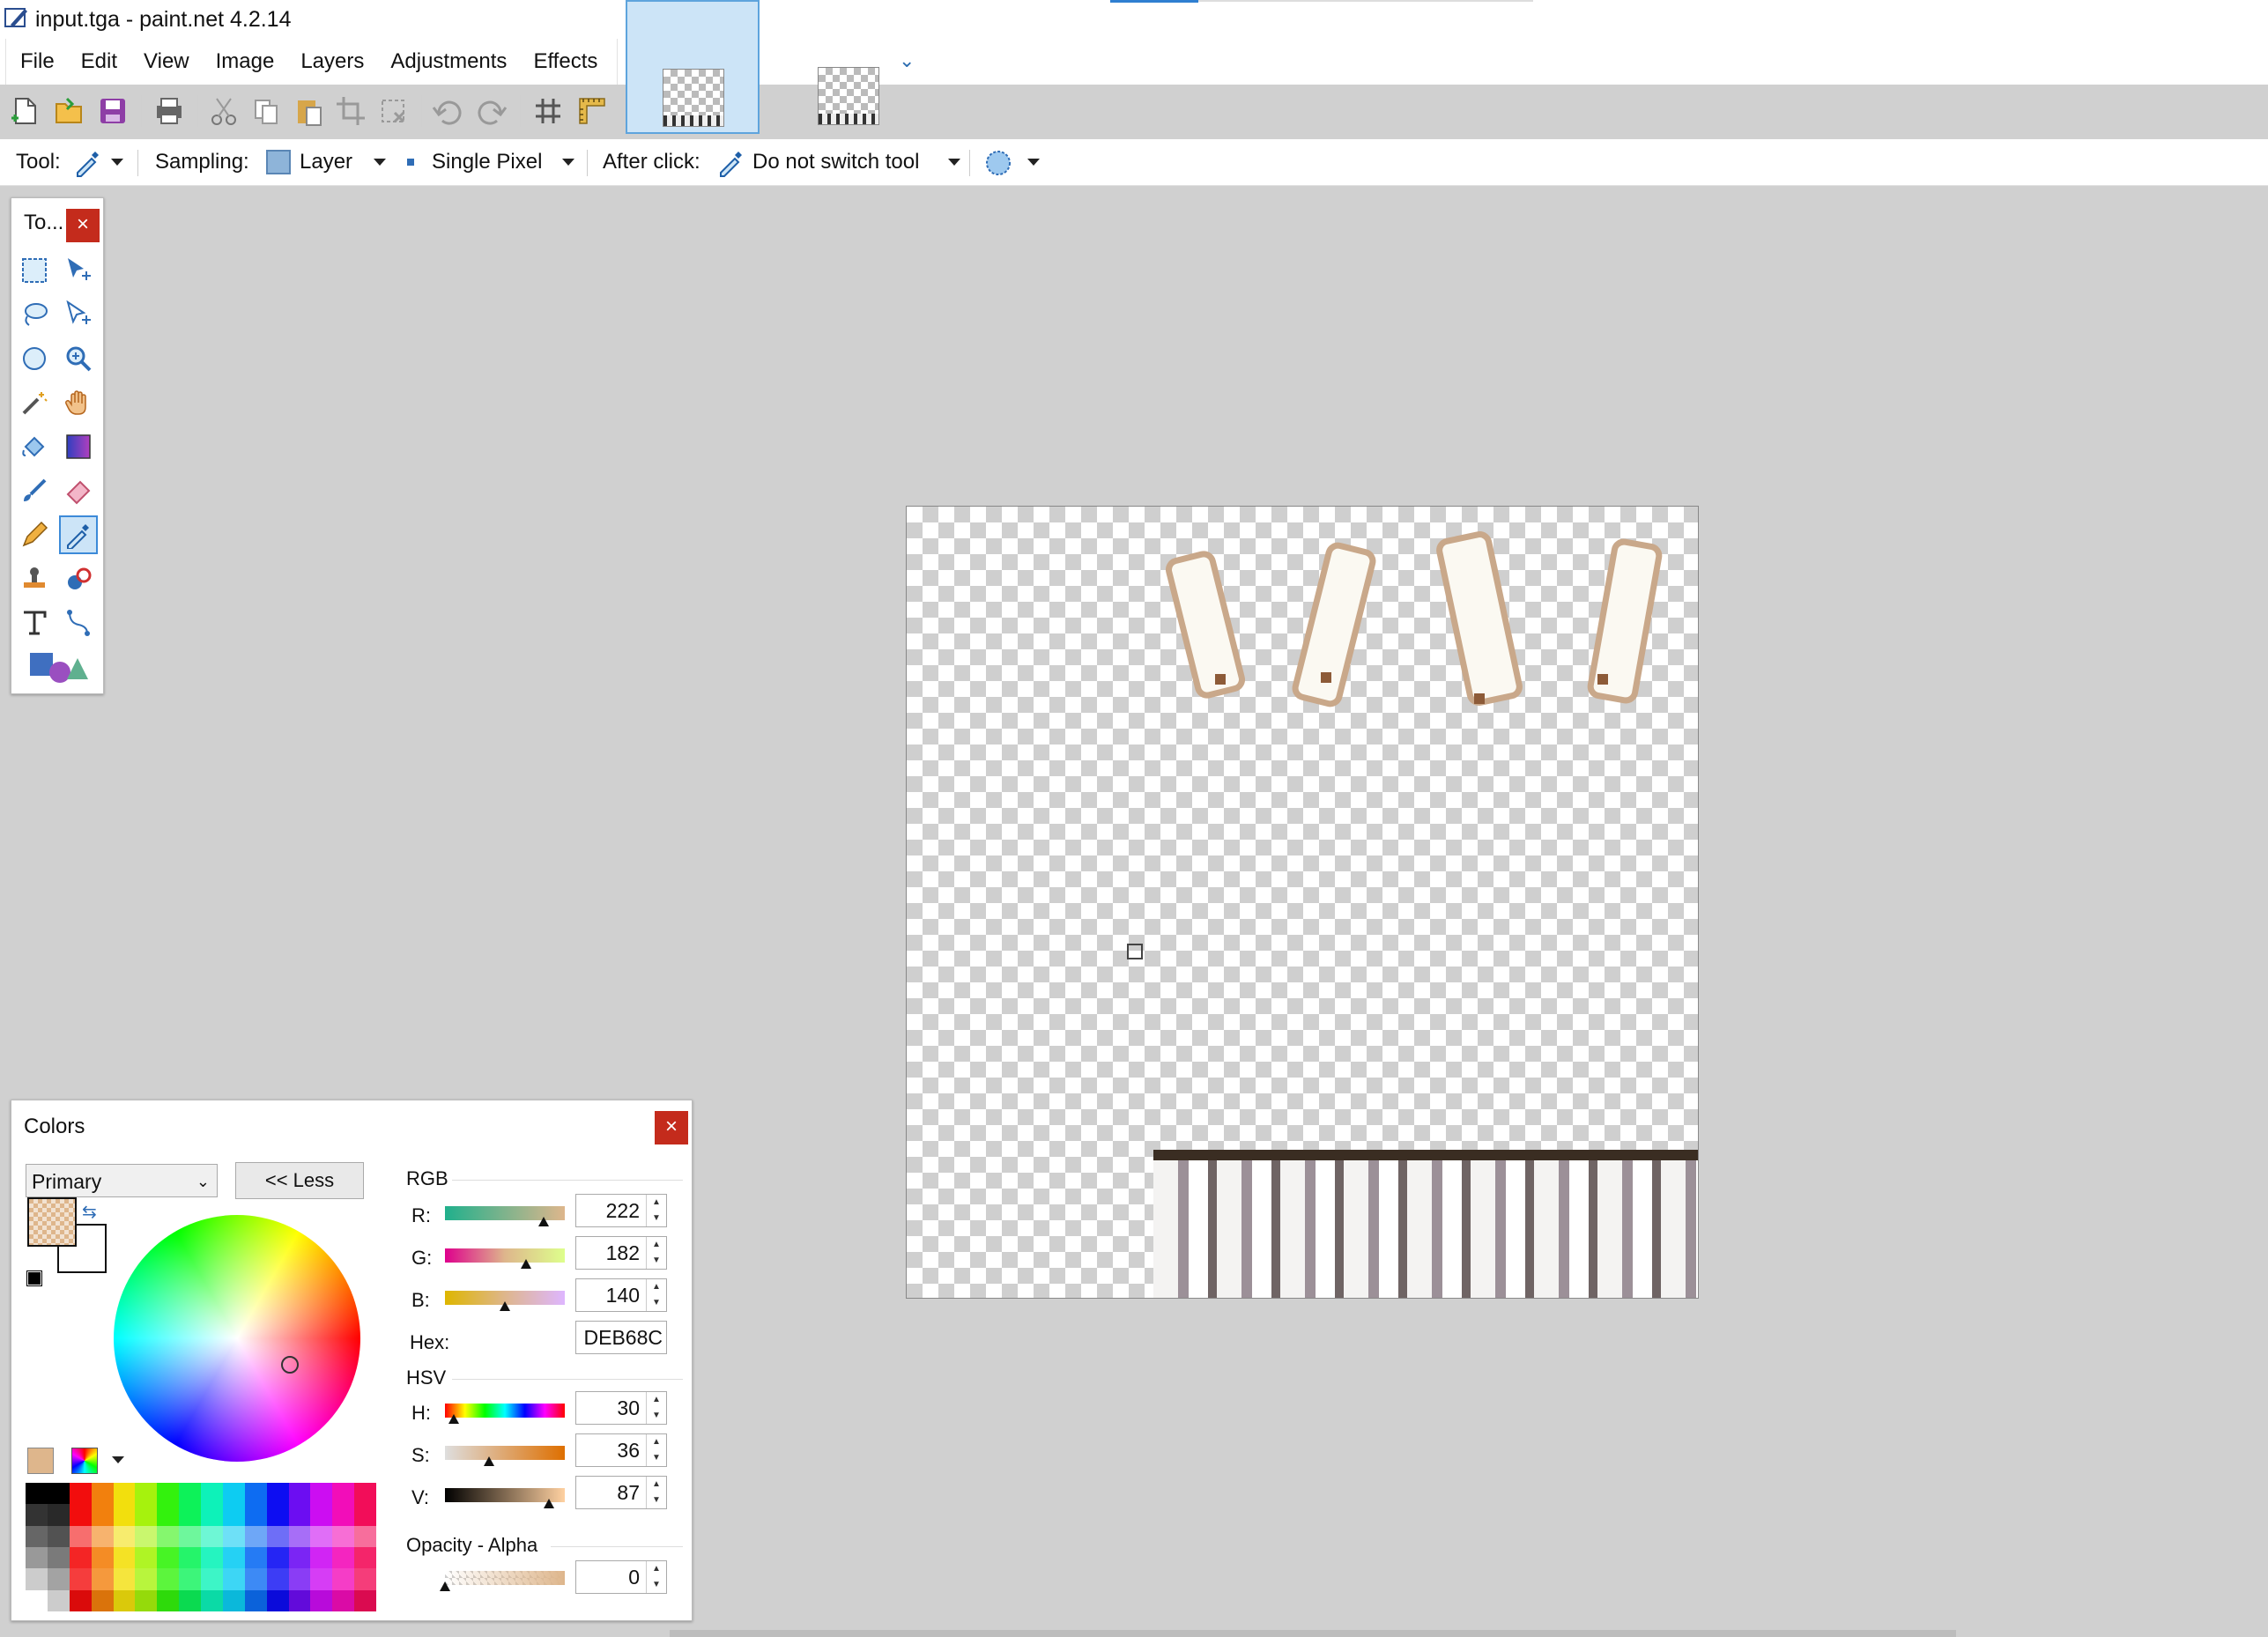 The image size is (2268, 1637). What do you see at coordinates (112, 111) in the screenshot?
I see `save-icon` at bounding box center [112, 111].